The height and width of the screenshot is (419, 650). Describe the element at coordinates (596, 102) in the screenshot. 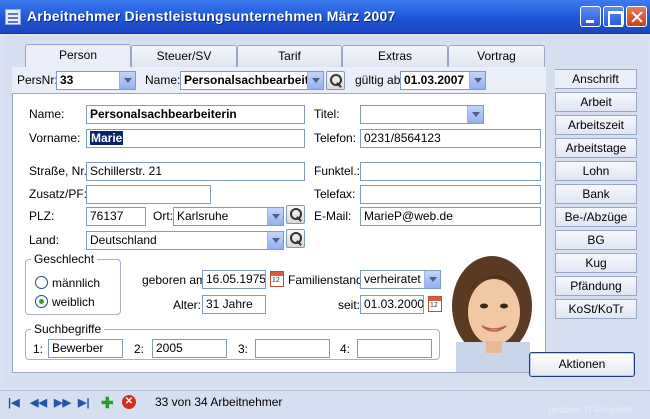

I see `sidetab-arbeit: Arbeit` at that location.